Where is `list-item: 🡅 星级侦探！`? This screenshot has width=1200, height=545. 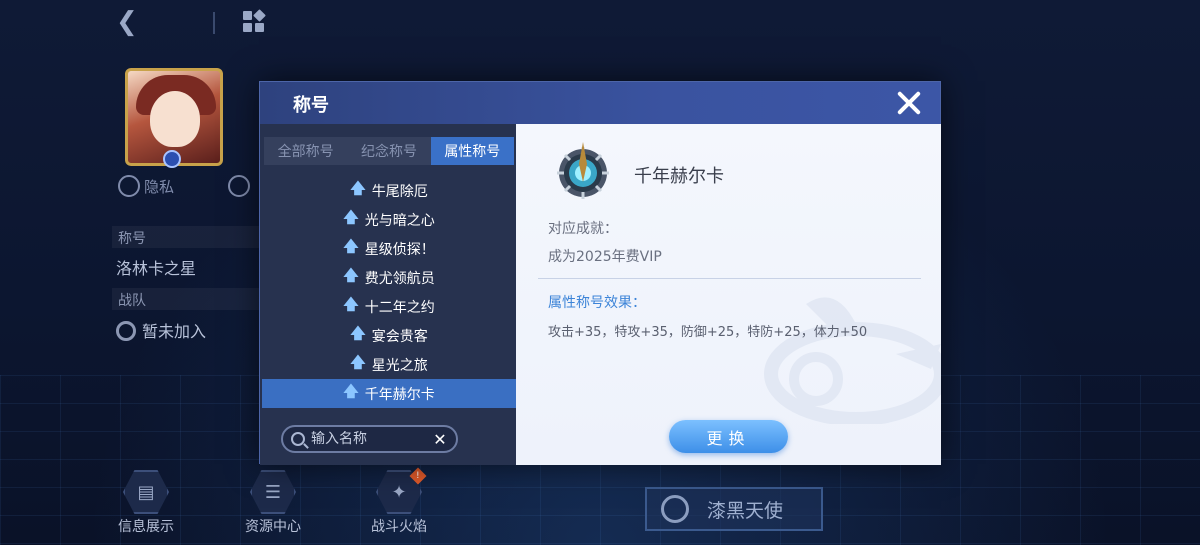 list-item: 🡅 星级侦探！ is located at coordinates (389, 248).